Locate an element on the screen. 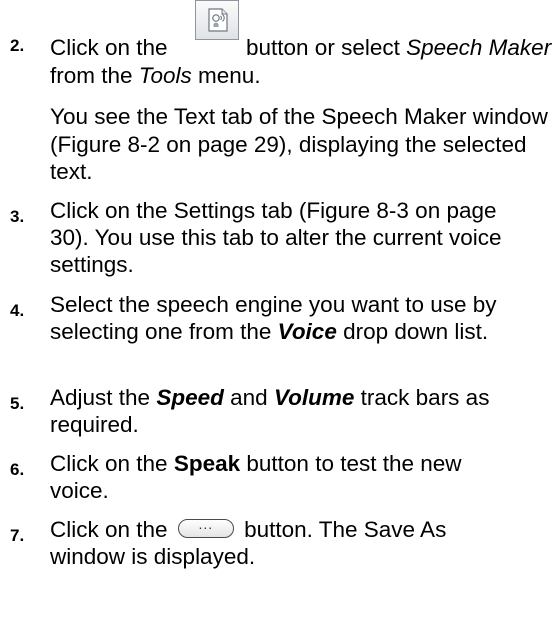 This screenshot has height=617, width=560. speed-field-name: Speed is located at coordinates (190, 397).